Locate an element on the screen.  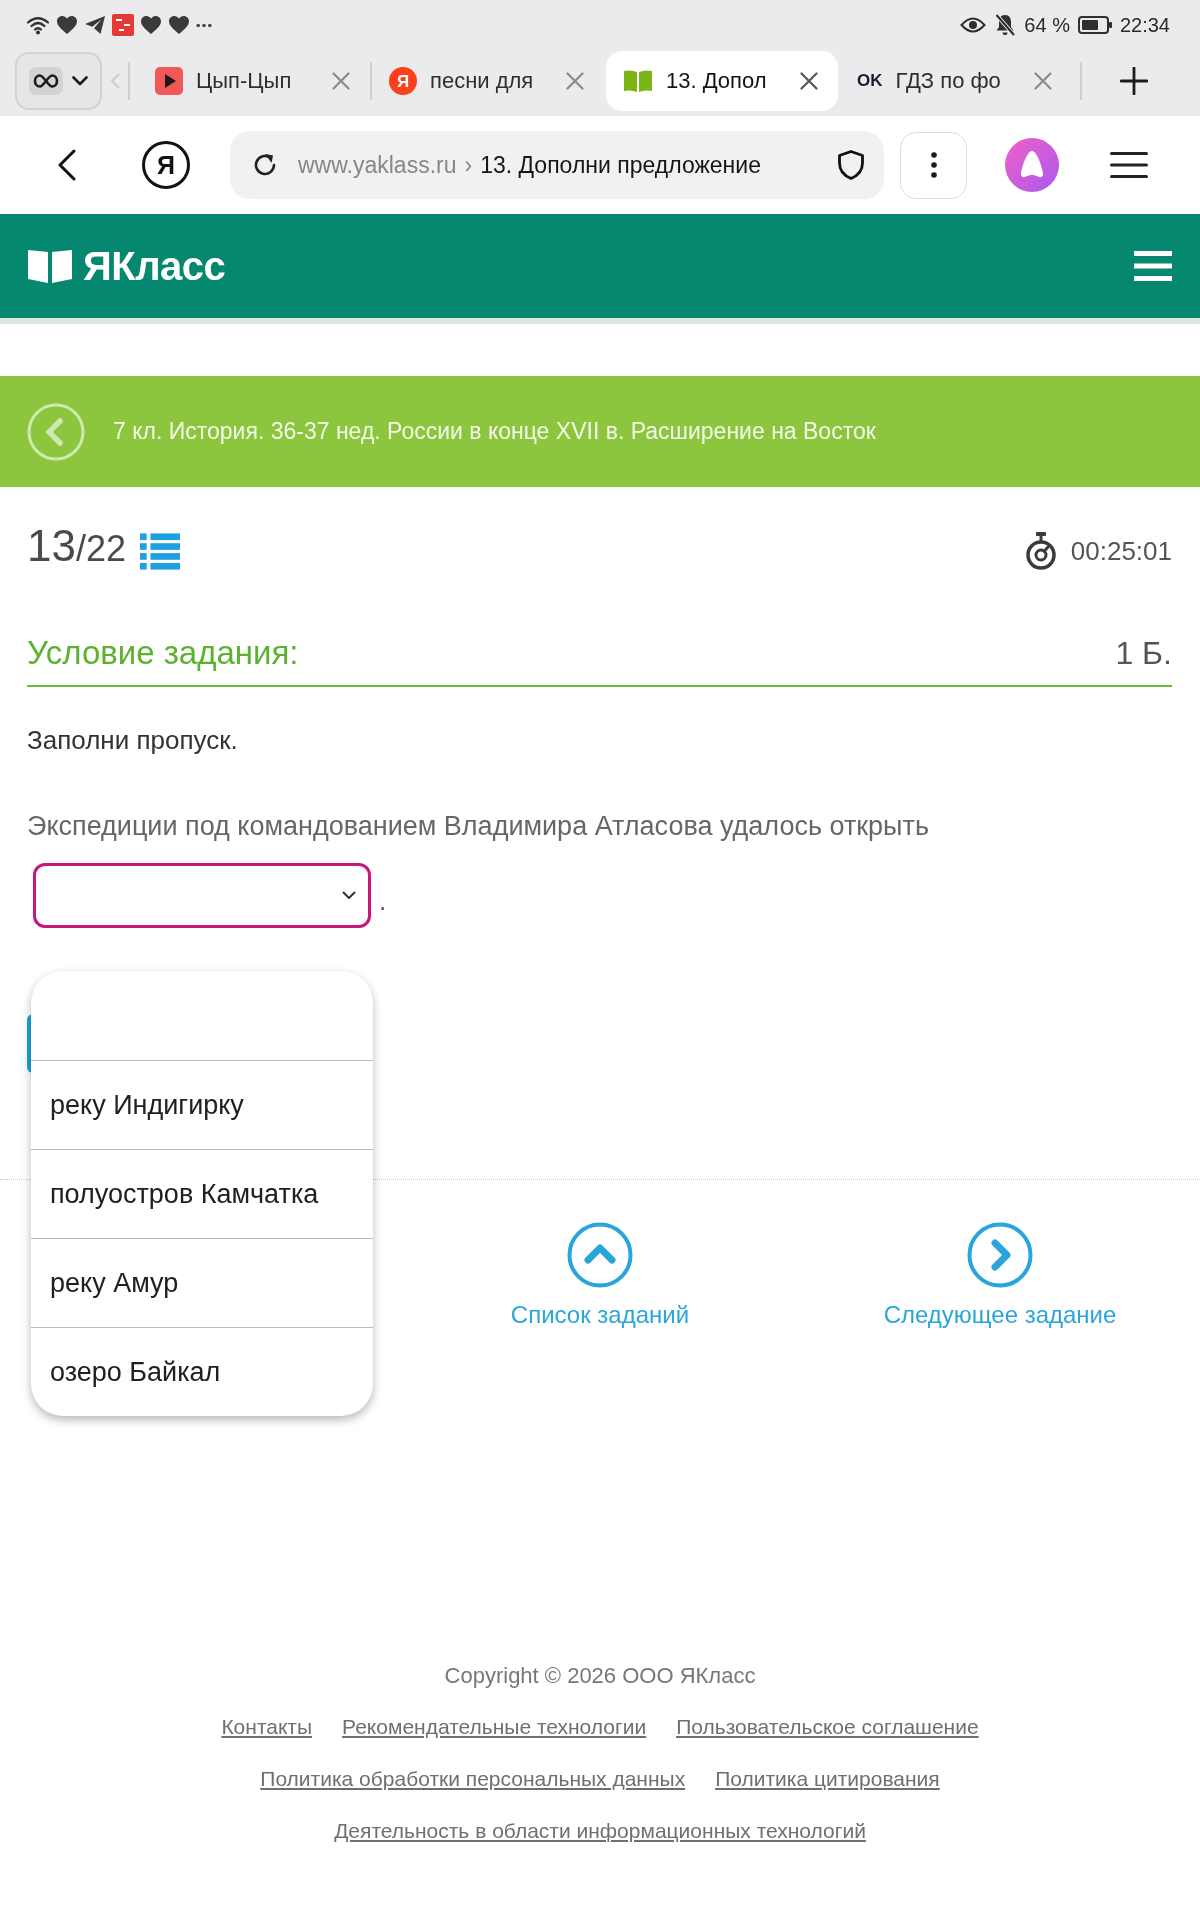
eye-icon is located at coordinates (973, 25).